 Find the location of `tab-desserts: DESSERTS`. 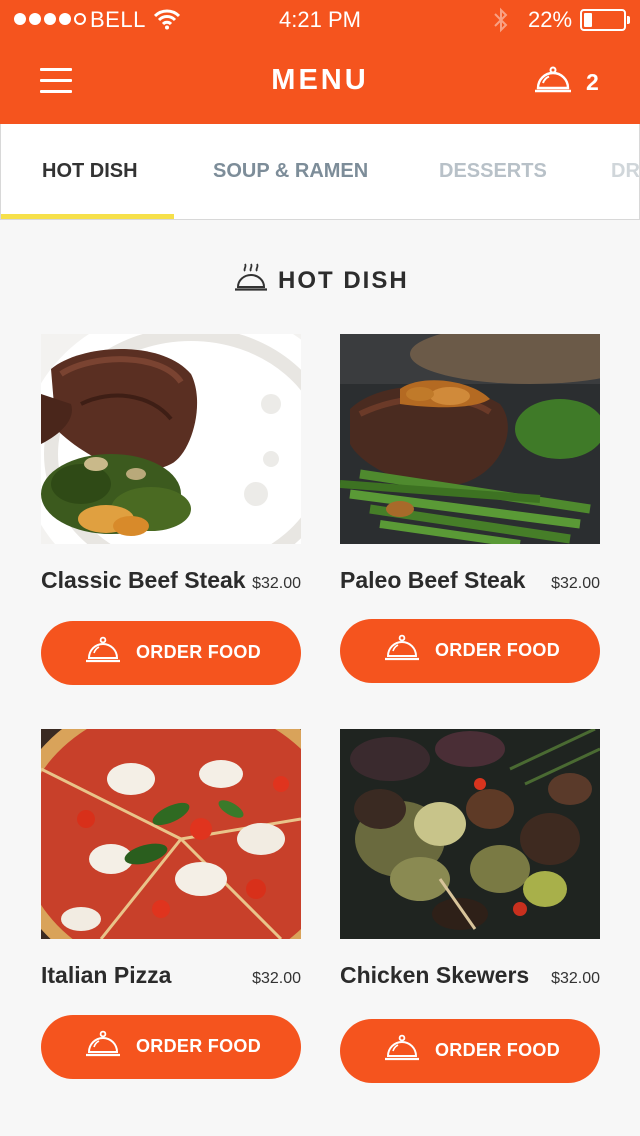

tab-desserts: DESSERTS is located at coordinates (493, 171).